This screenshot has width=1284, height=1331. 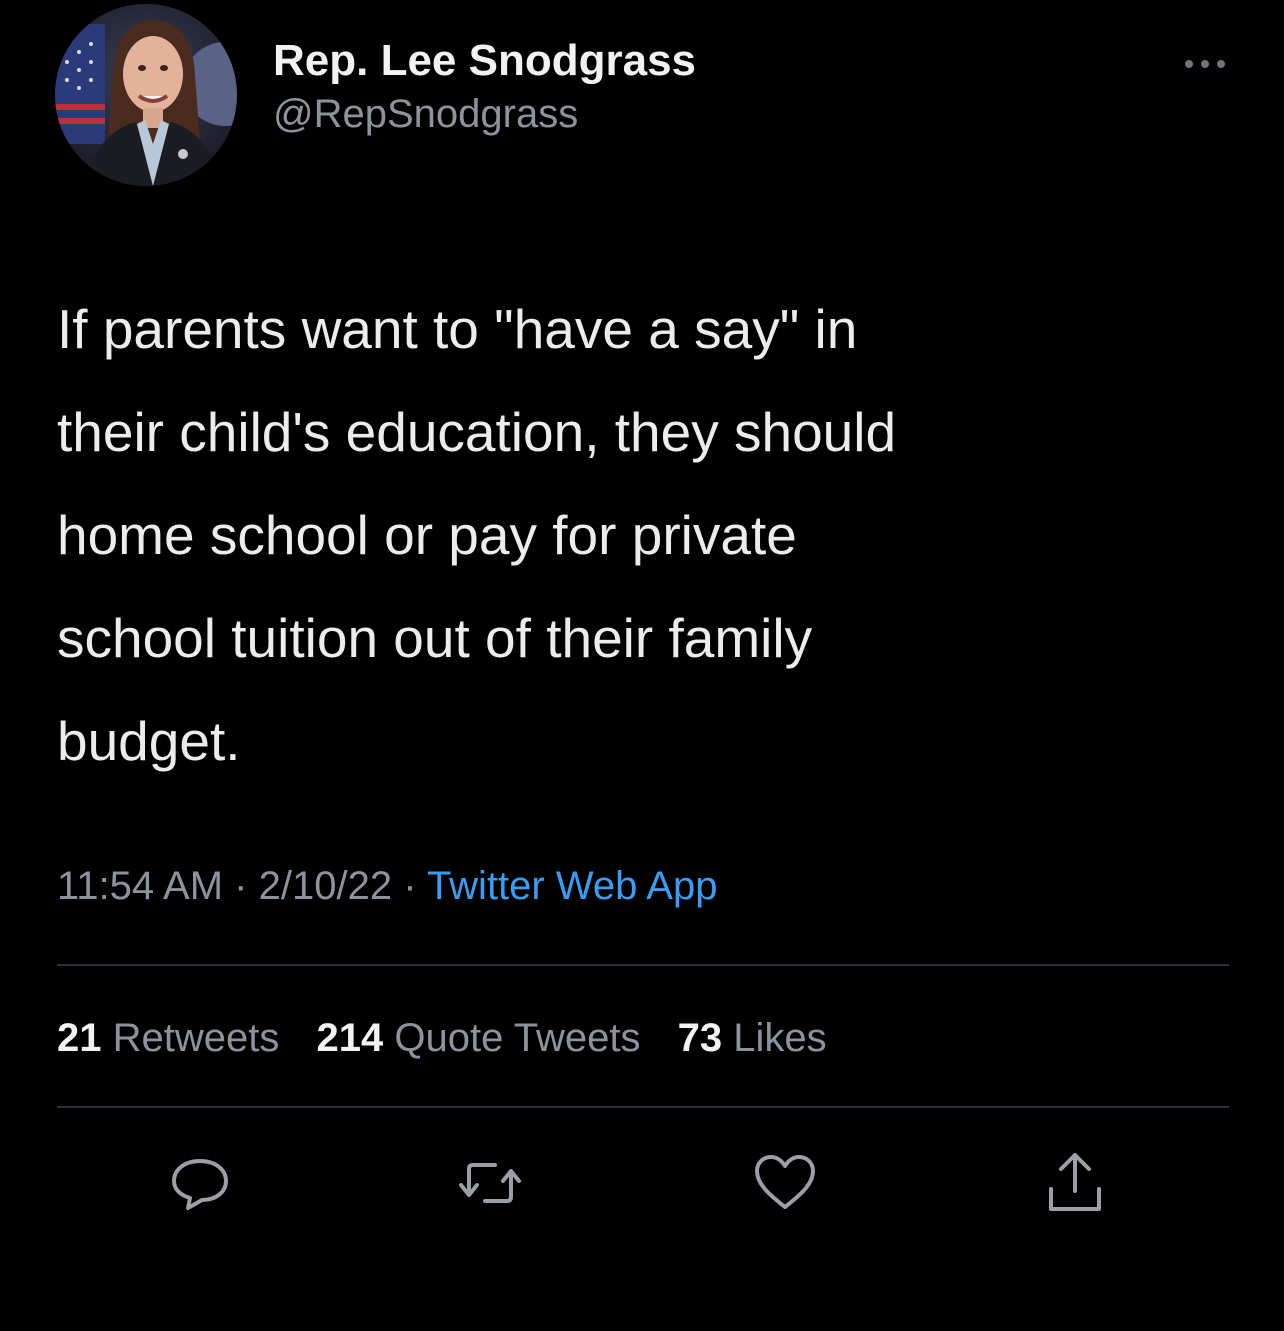 I want to click on author-names: Rep. Lee Snodgrass @RepSnodgrass, so click(x=484, y=87).